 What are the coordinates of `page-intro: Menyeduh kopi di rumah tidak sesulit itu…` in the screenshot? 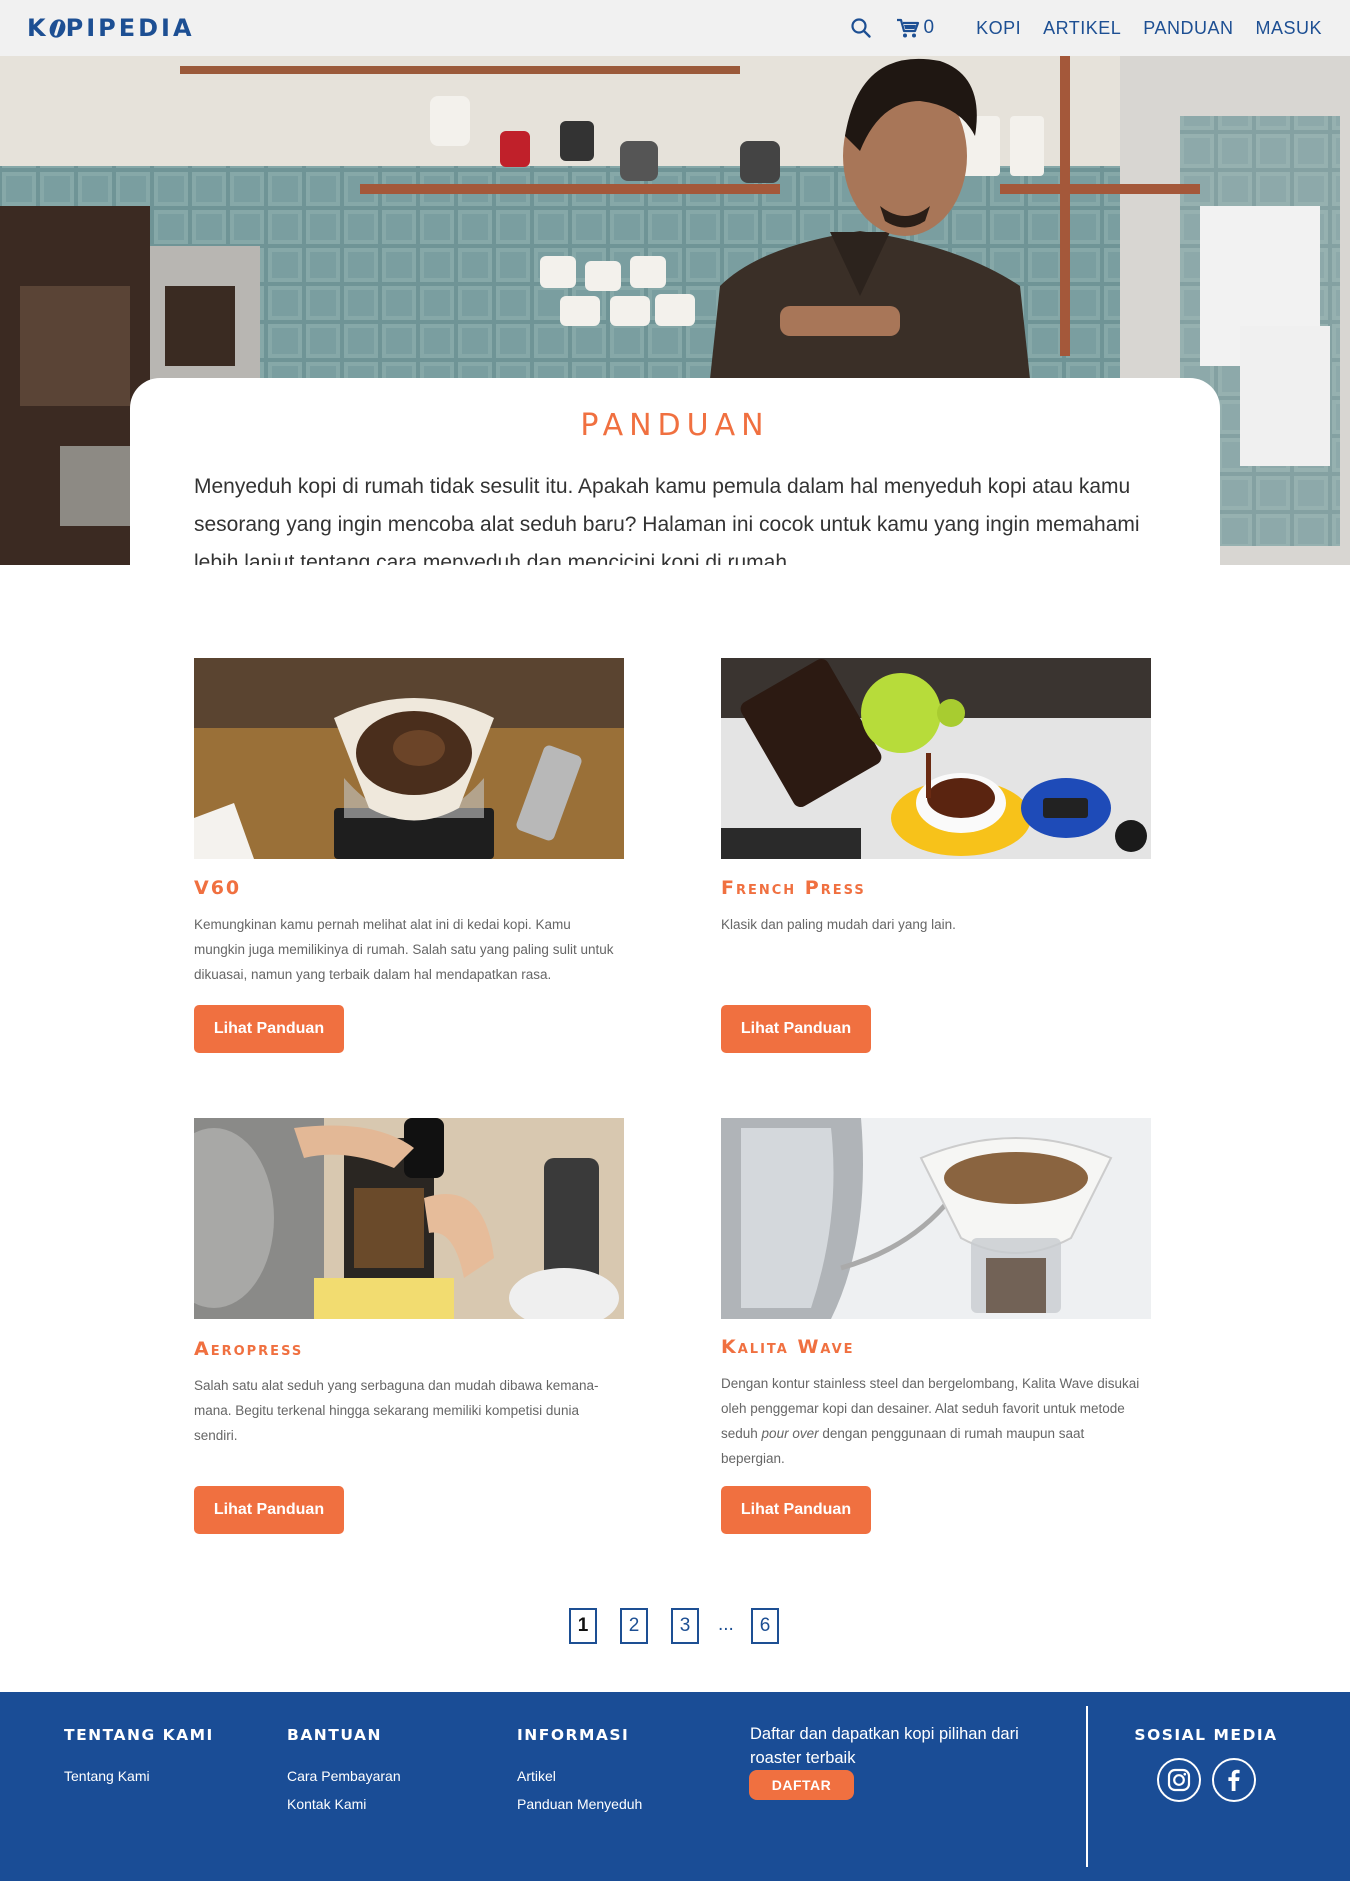 It's located at (667, 520).